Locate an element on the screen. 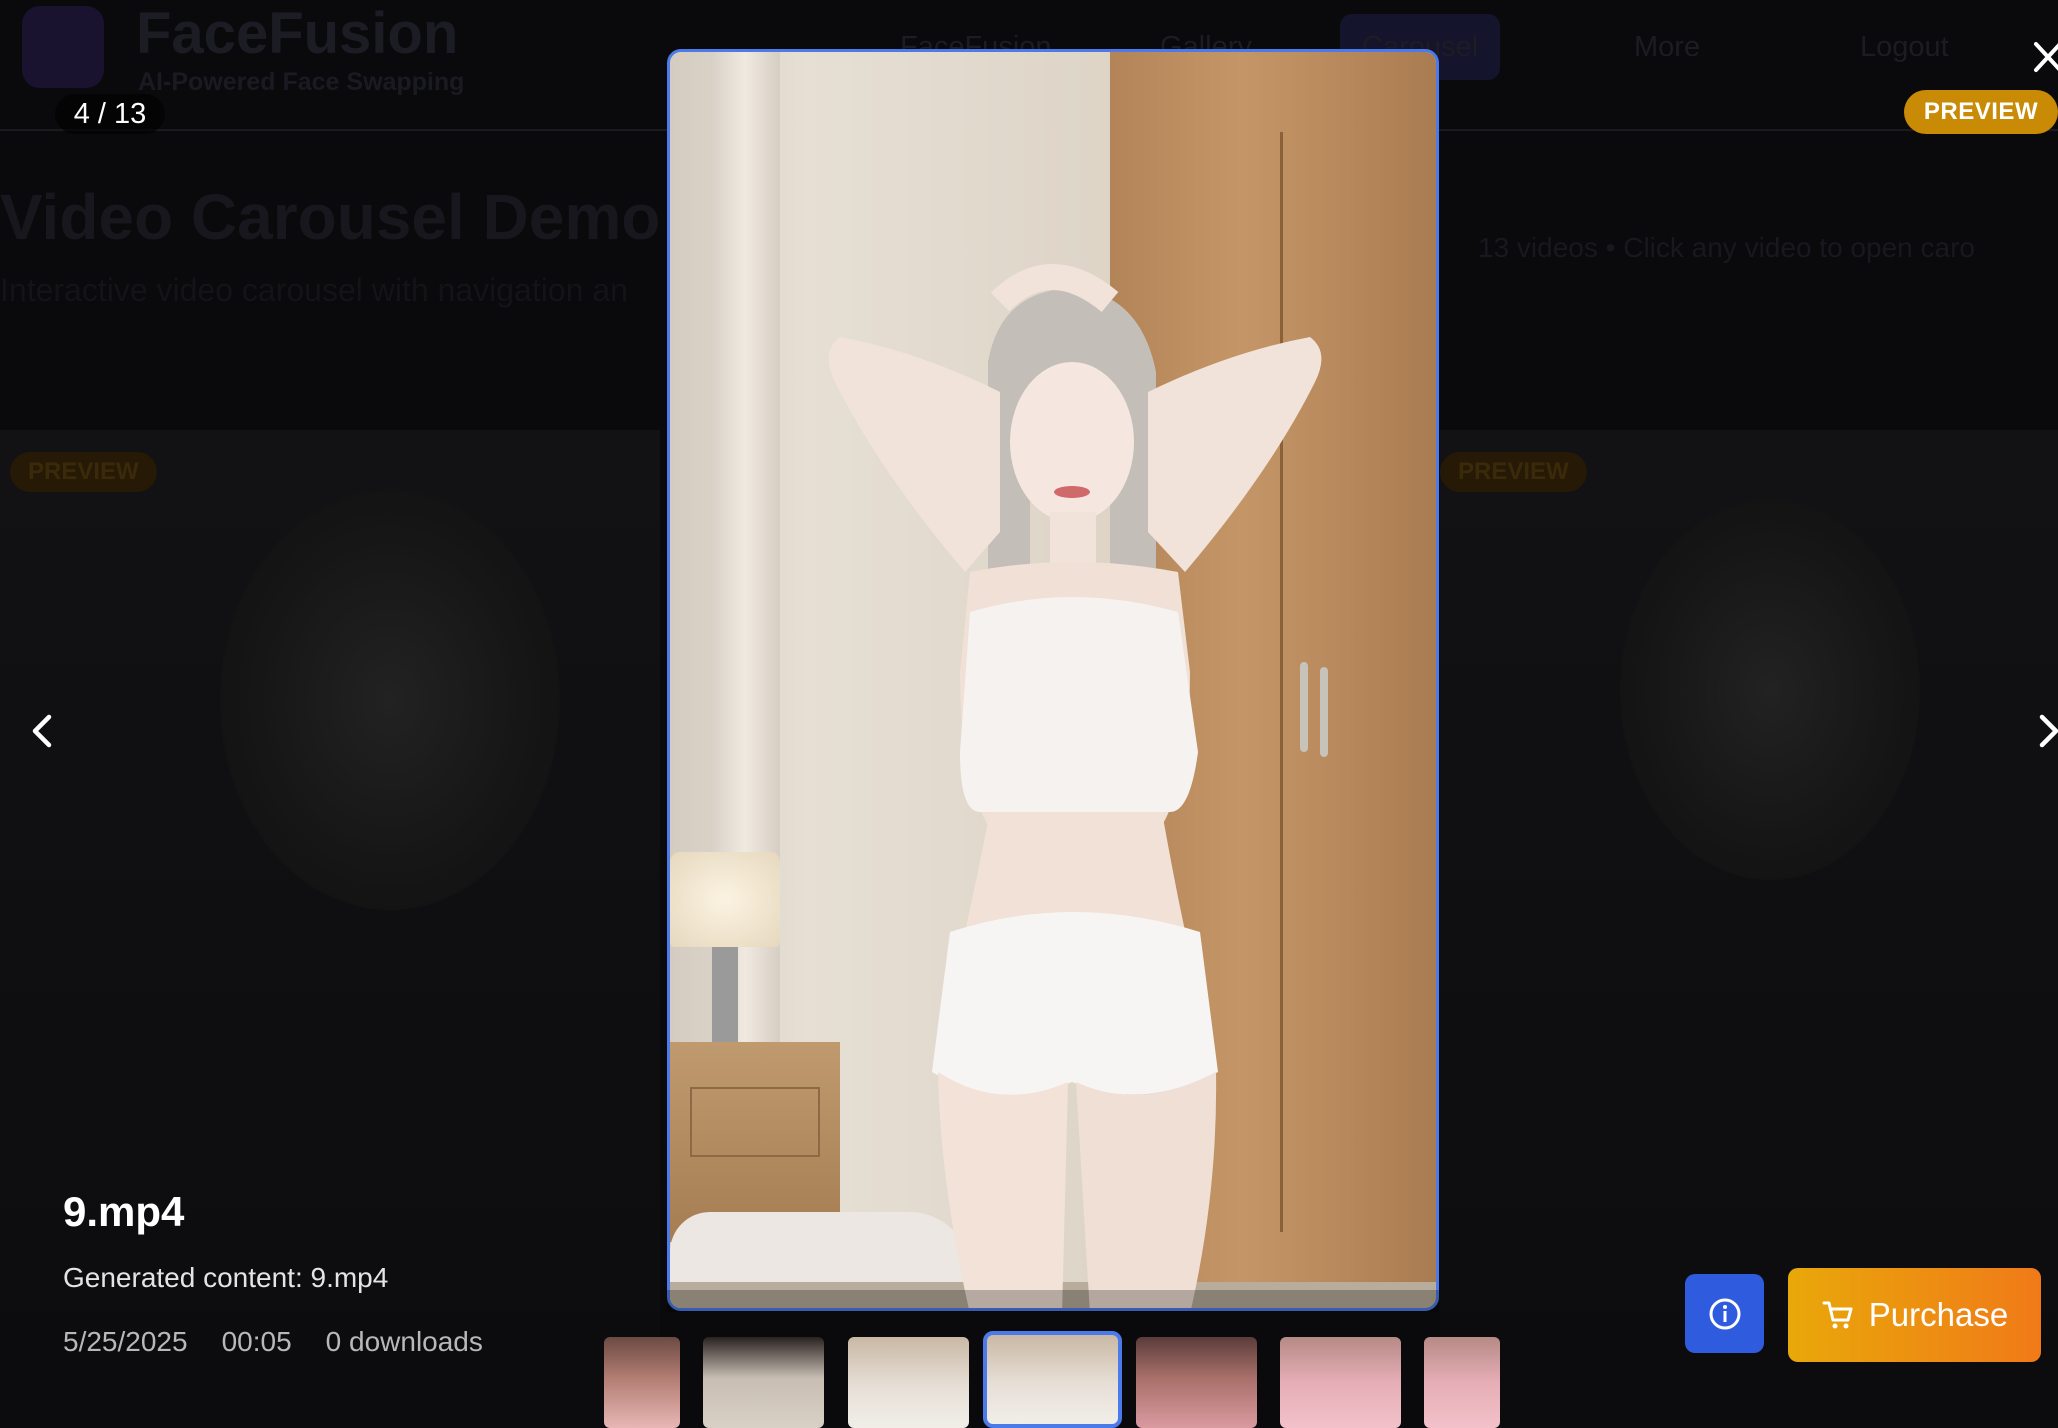 The width and height of the screenshot is (2058, 1428). purchase-label: Purchase is located at coordinates (1938, 1314).